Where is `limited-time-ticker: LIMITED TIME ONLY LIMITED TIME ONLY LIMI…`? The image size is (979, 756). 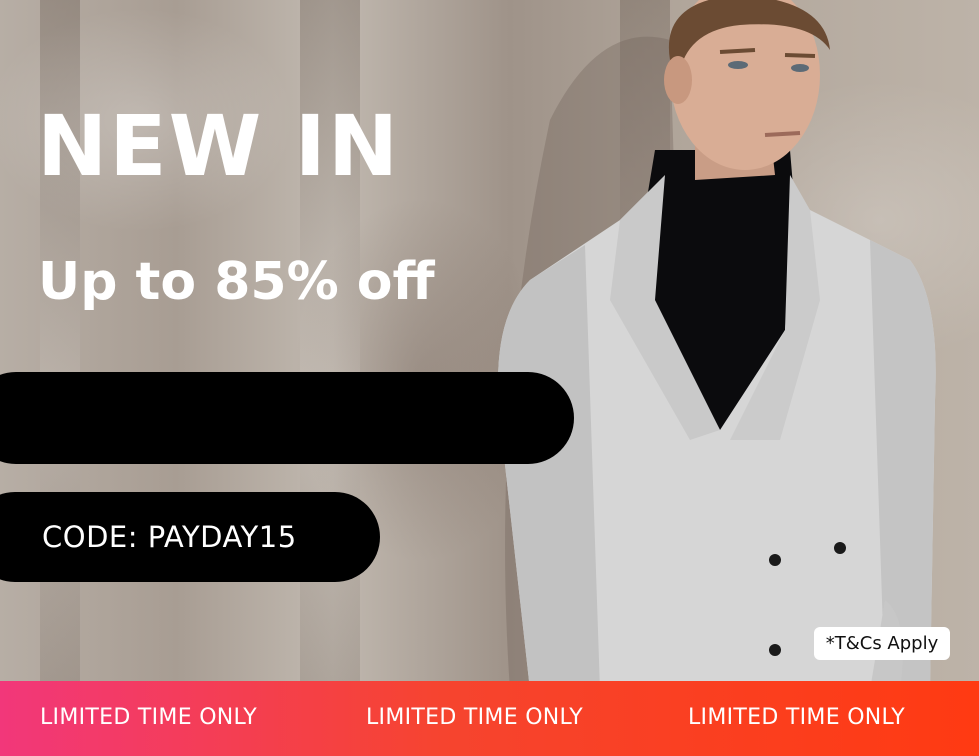
limited-time-ticker: LIMITED TIME ONLY LIMITED TIME ONLY LIMI… is located at coordinates (489, 718).